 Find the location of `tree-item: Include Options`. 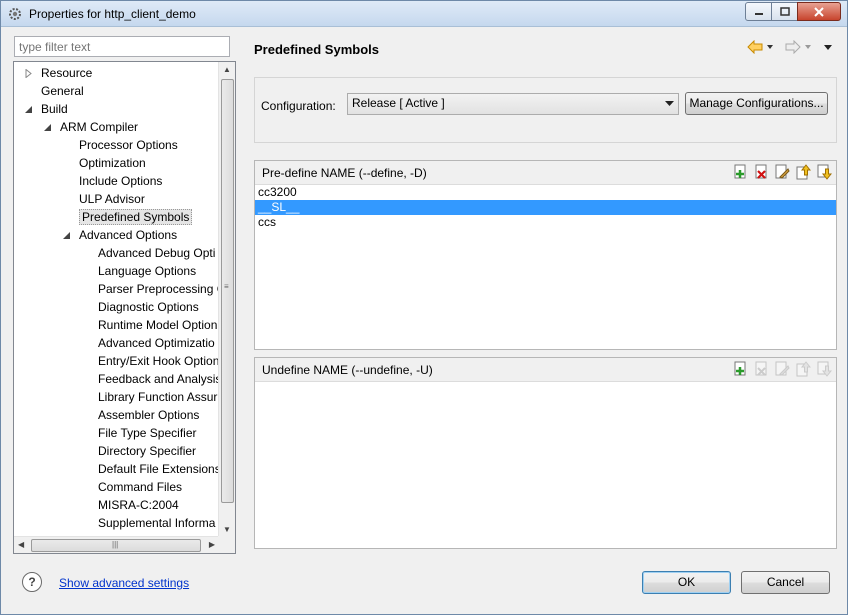

tree-item: Include Options is located at coordinates (112, 181).